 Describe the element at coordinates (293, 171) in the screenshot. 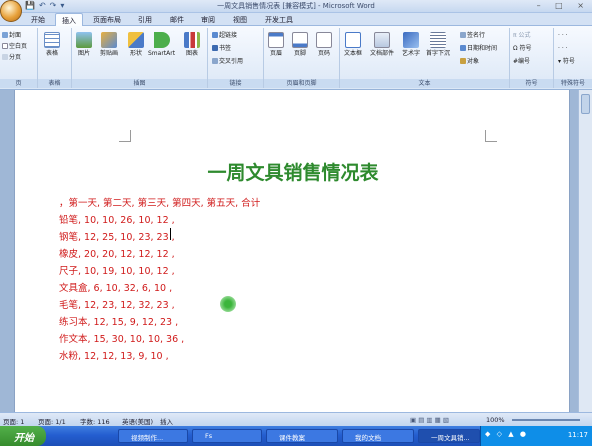

I see `document-title: 一周文具销售情况表` at that location.